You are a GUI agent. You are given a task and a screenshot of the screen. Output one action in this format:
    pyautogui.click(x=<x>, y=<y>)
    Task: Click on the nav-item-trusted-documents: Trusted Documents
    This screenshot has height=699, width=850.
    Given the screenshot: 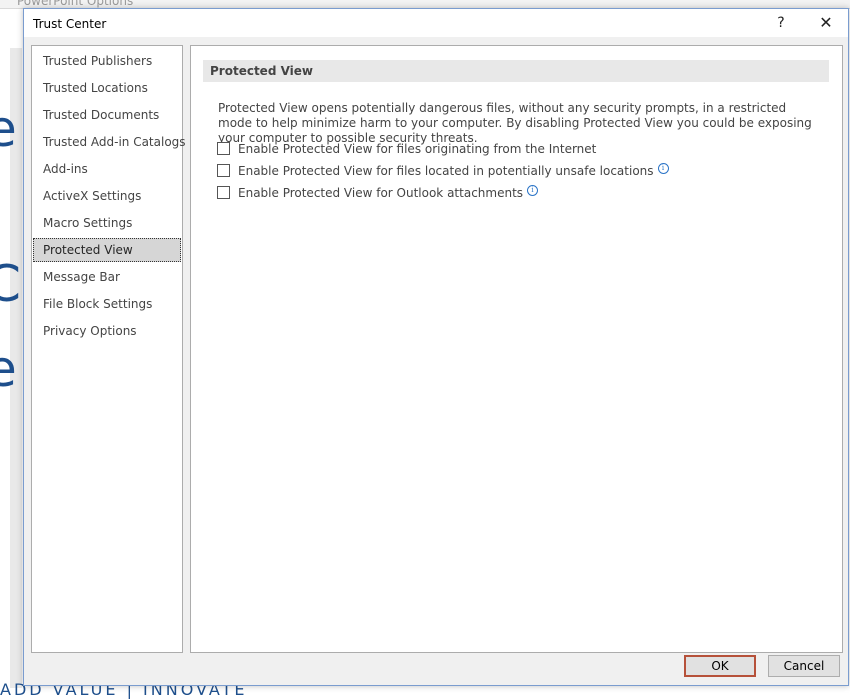 What is the action you would take?
    pyautogui.click(x=107, y=115)
    